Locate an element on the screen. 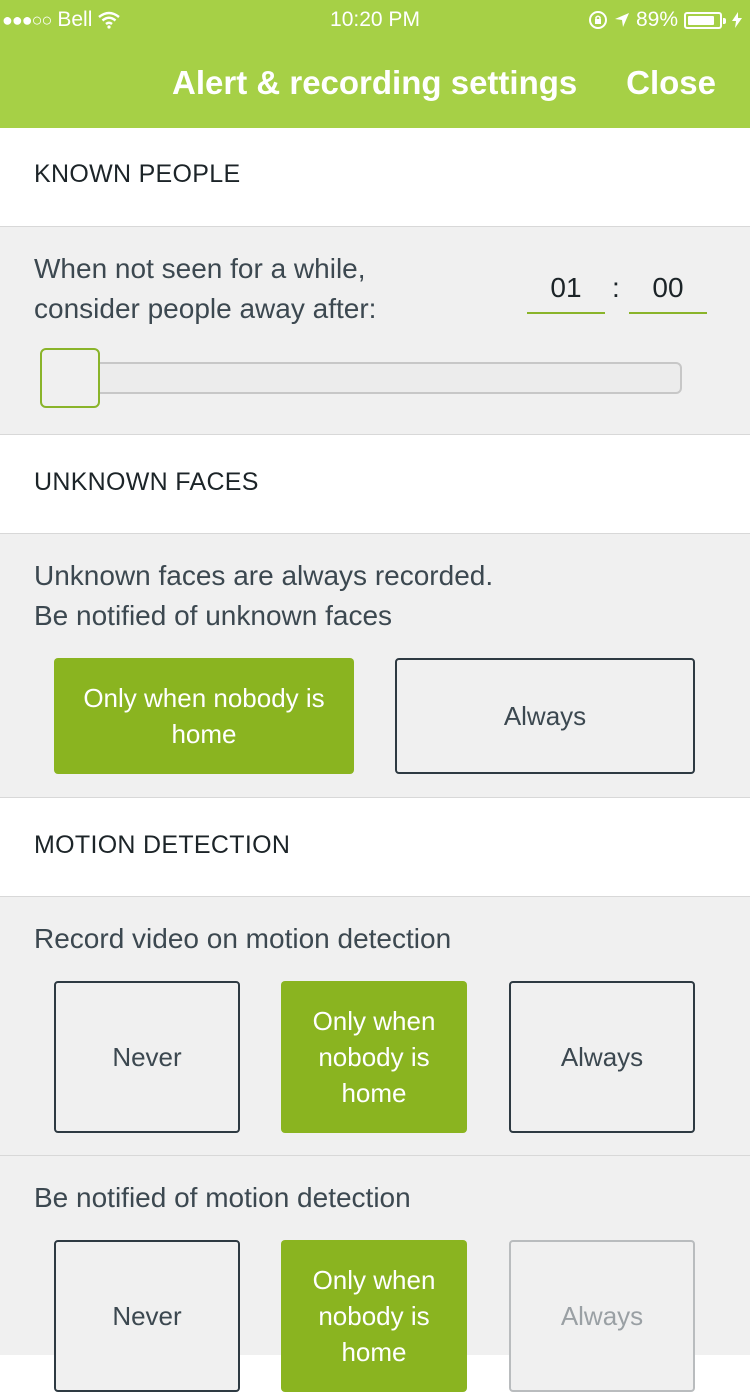 Image resolution: width=750 pixels, height=1392 pixels. section-heading: MOTION DETECTION is located at coordinates (162, 845).